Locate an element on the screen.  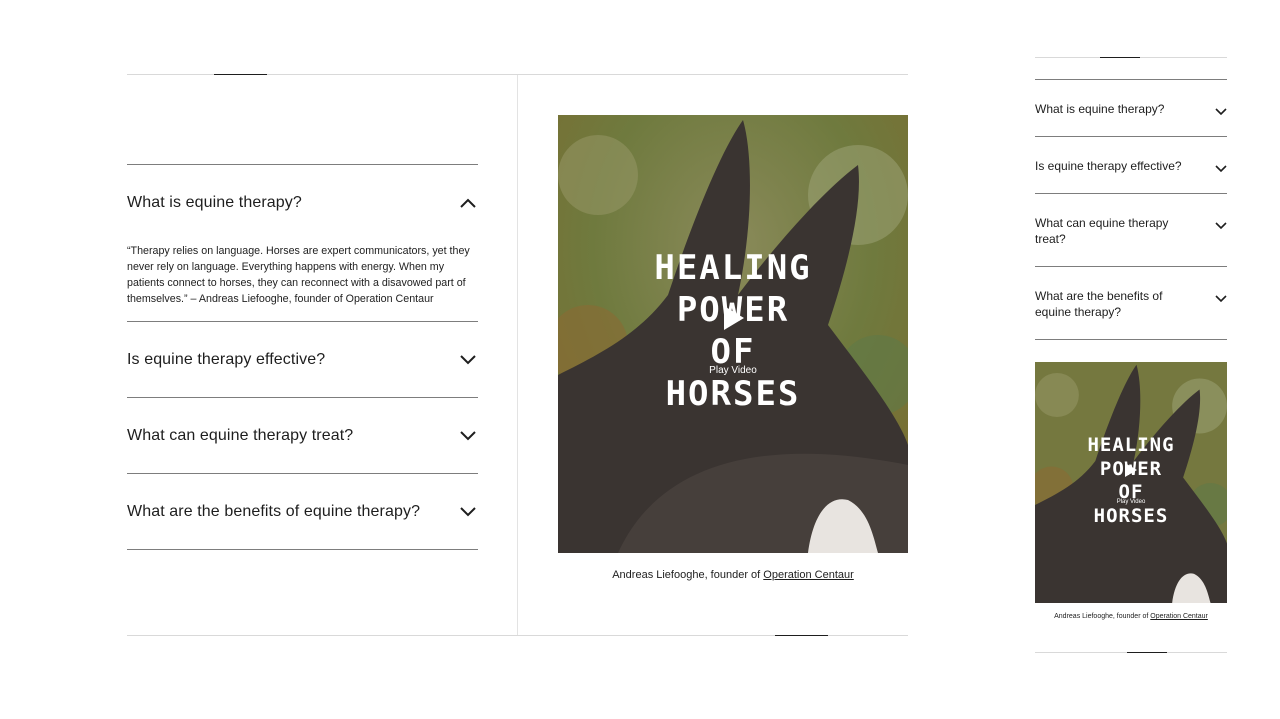
faq-toggle: What can equine therapy treat? is located at coordinates (302, 435).